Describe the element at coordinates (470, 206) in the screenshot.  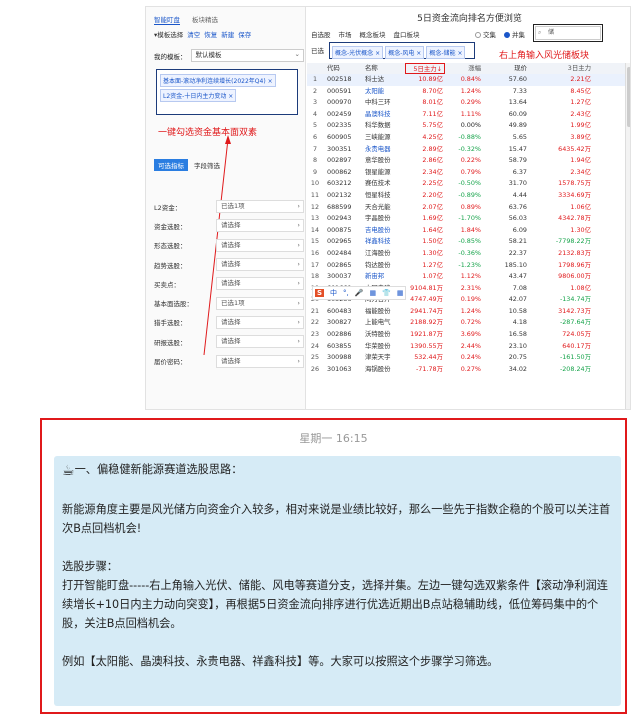
I see `table-cell: 0.89%` at that location.